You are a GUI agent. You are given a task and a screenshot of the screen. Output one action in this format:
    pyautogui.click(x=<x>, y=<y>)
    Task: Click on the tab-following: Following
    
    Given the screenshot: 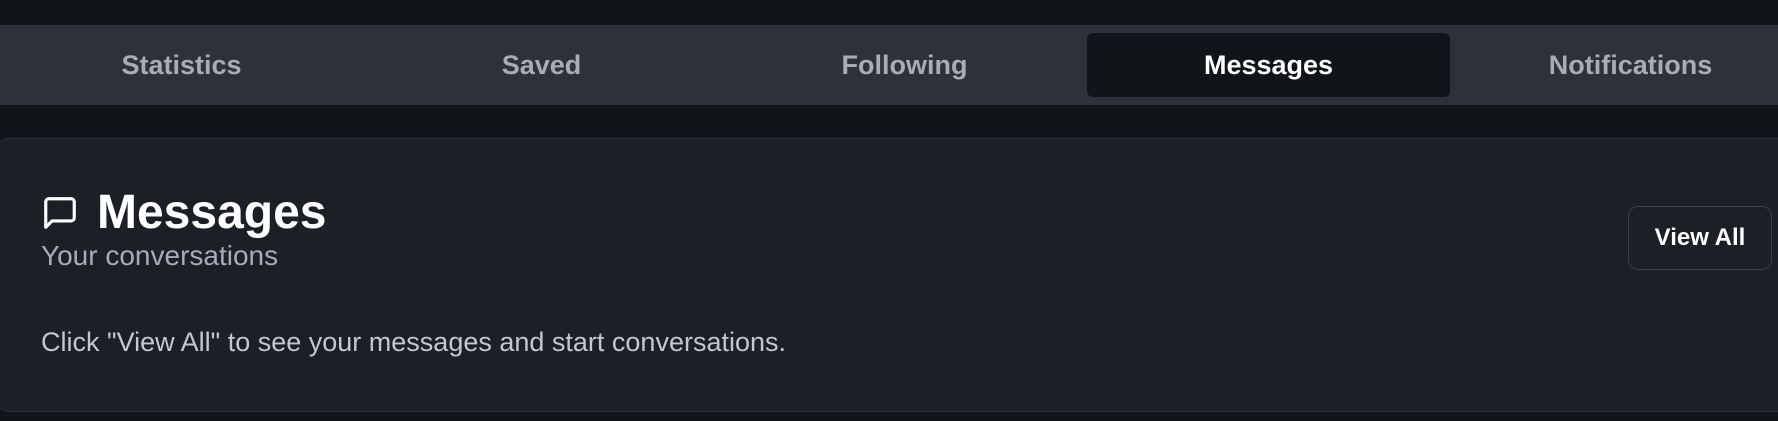 What is the action you would take?
    pyautogui.click(x=904, y=65)
    